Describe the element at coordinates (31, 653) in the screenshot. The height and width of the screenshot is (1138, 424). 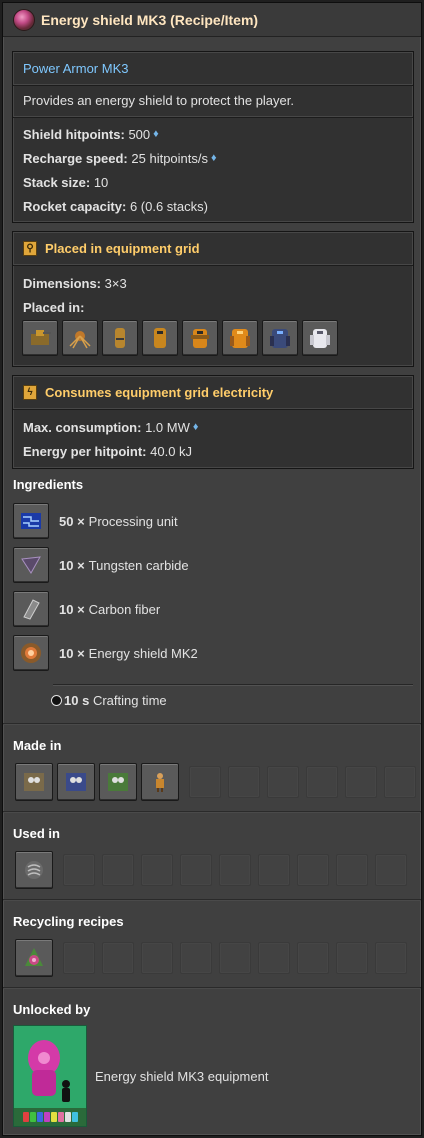
I see `energy-shield-mk2-icon` at that location.